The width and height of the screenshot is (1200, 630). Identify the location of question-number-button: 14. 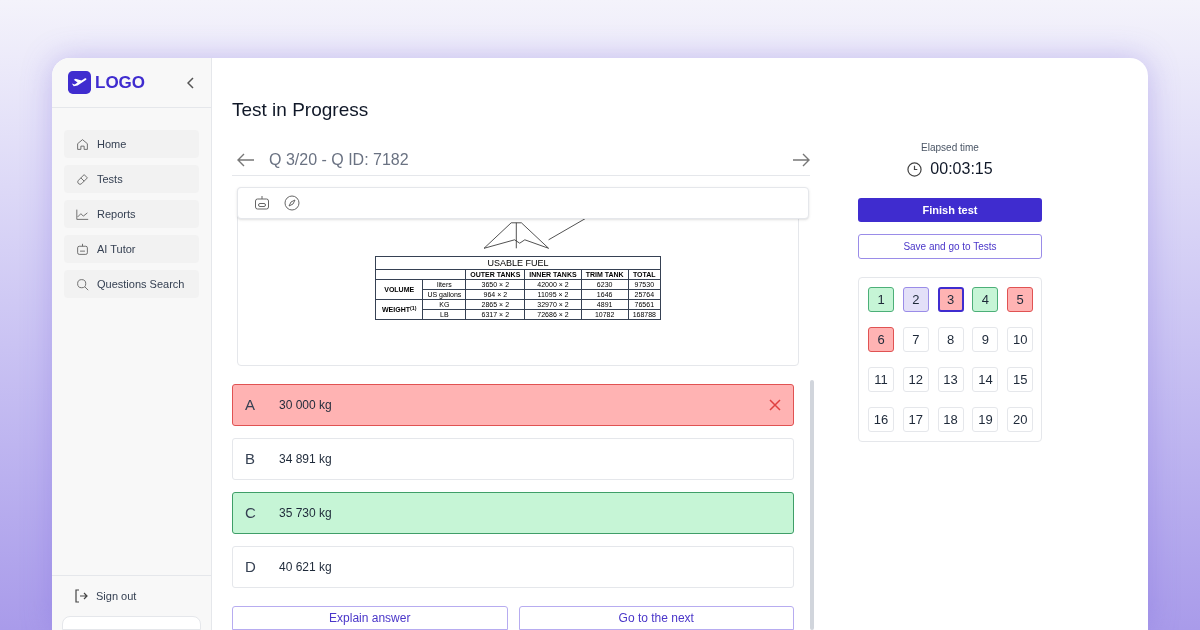
(985, 379).